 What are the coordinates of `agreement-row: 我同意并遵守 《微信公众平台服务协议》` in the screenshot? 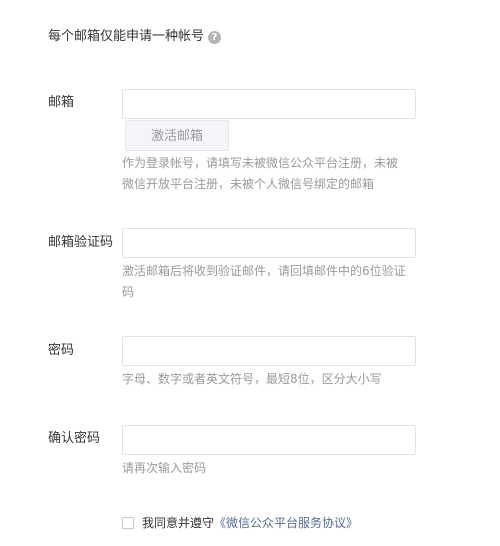 It's located at (240, 523).